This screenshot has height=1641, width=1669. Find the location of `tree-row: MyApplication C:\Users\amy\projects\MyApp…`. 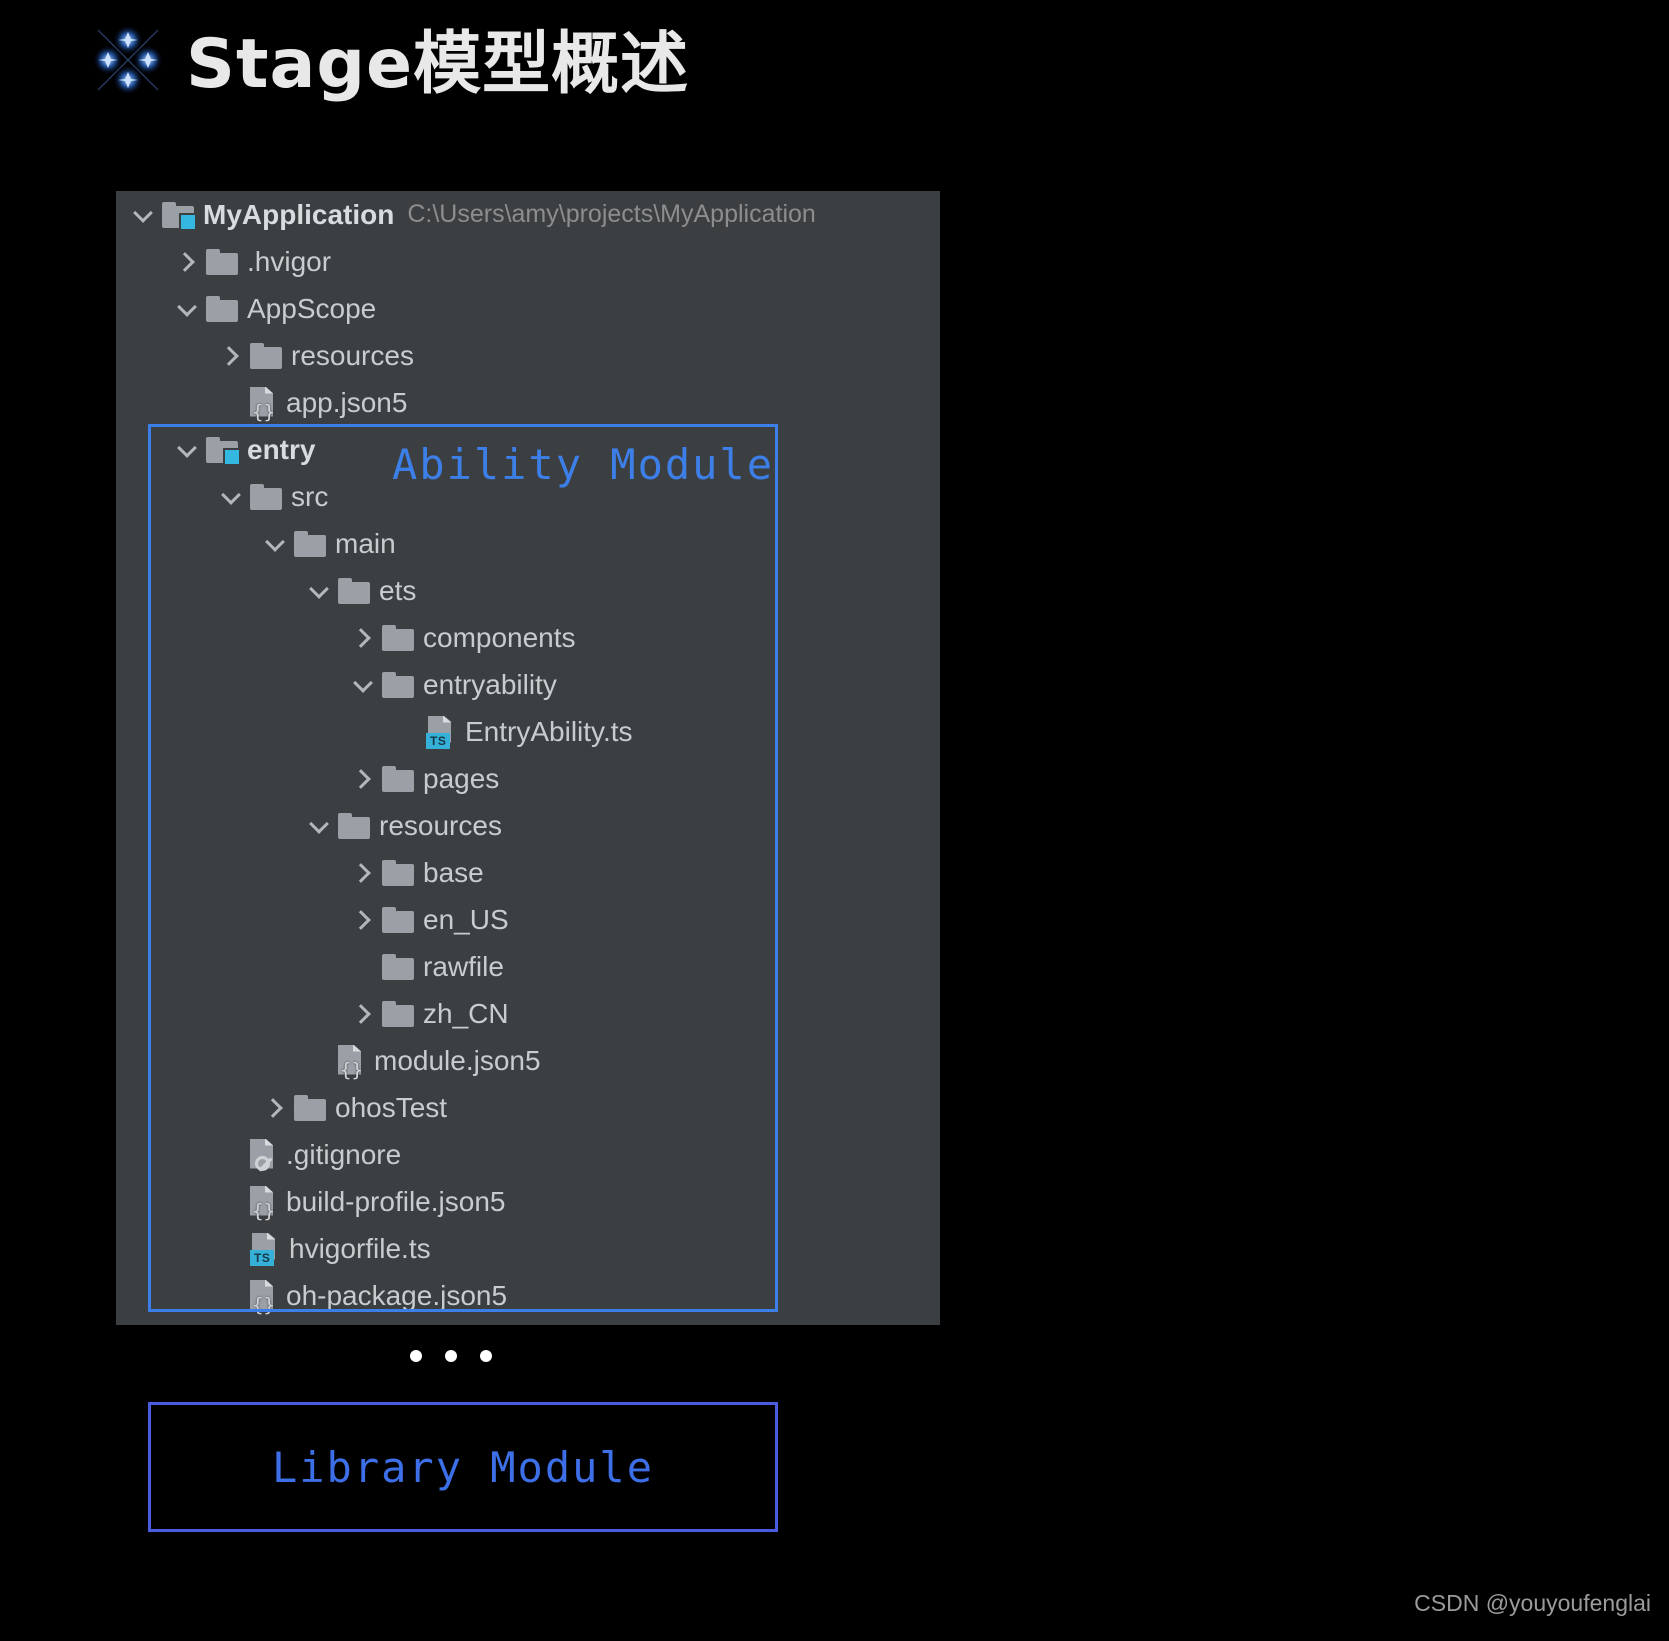

tree-row: MyApplication C:\Users\amy\projects\MyApp… is located at coordinates (528, 214).